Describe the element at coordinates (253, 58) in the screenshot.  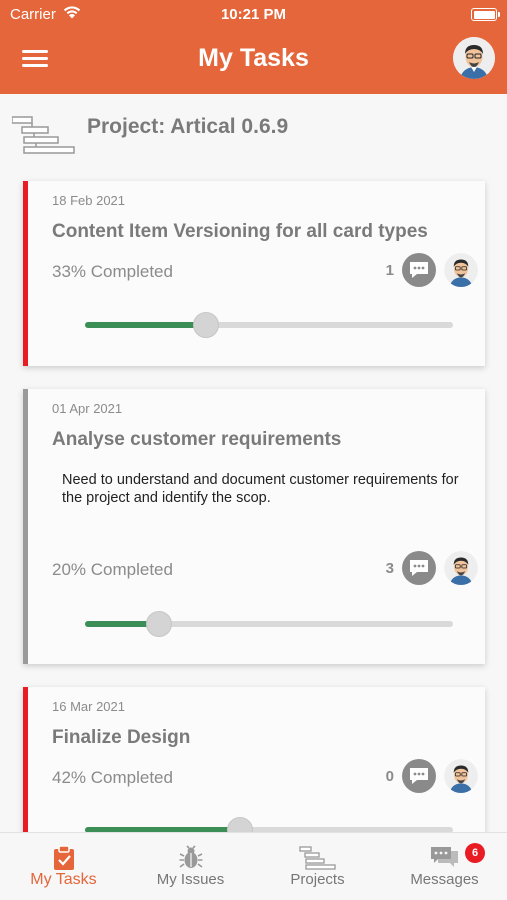
I see `page-title: My Tasks` at that location.